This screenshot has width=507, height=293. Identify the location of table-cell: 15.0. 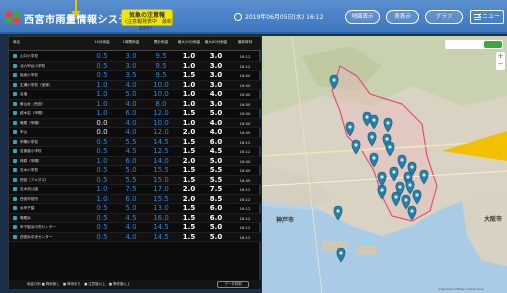
(161, 179).